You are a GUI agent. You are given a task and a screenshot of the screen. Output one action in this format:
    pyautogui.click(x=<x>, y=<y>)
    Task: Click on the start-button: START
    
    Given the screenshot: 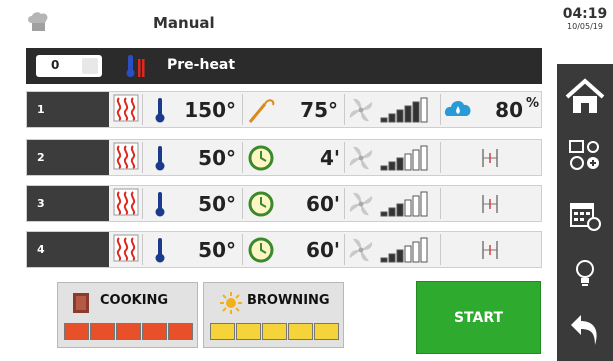 What is the action you would take?
    pyautogui.click(x=478, y=317)
    